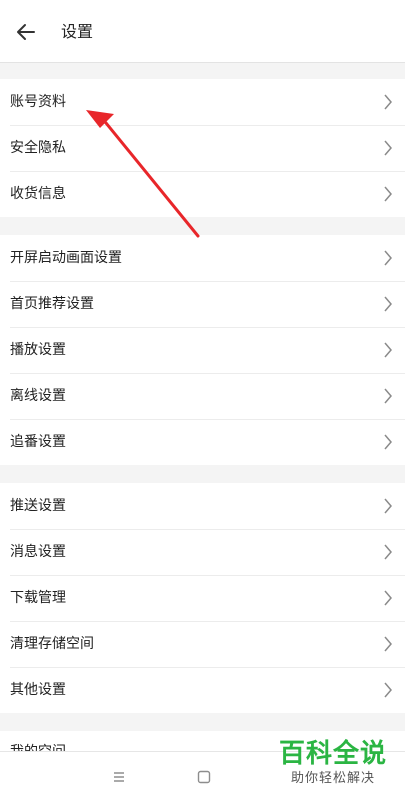 Image resolution: width=405 pixels, height=801 pixels. What do you see at coordinates (202, 31) in the screenshot?
I see `top-app-bar: 设置` at bounding box center [202, 31].